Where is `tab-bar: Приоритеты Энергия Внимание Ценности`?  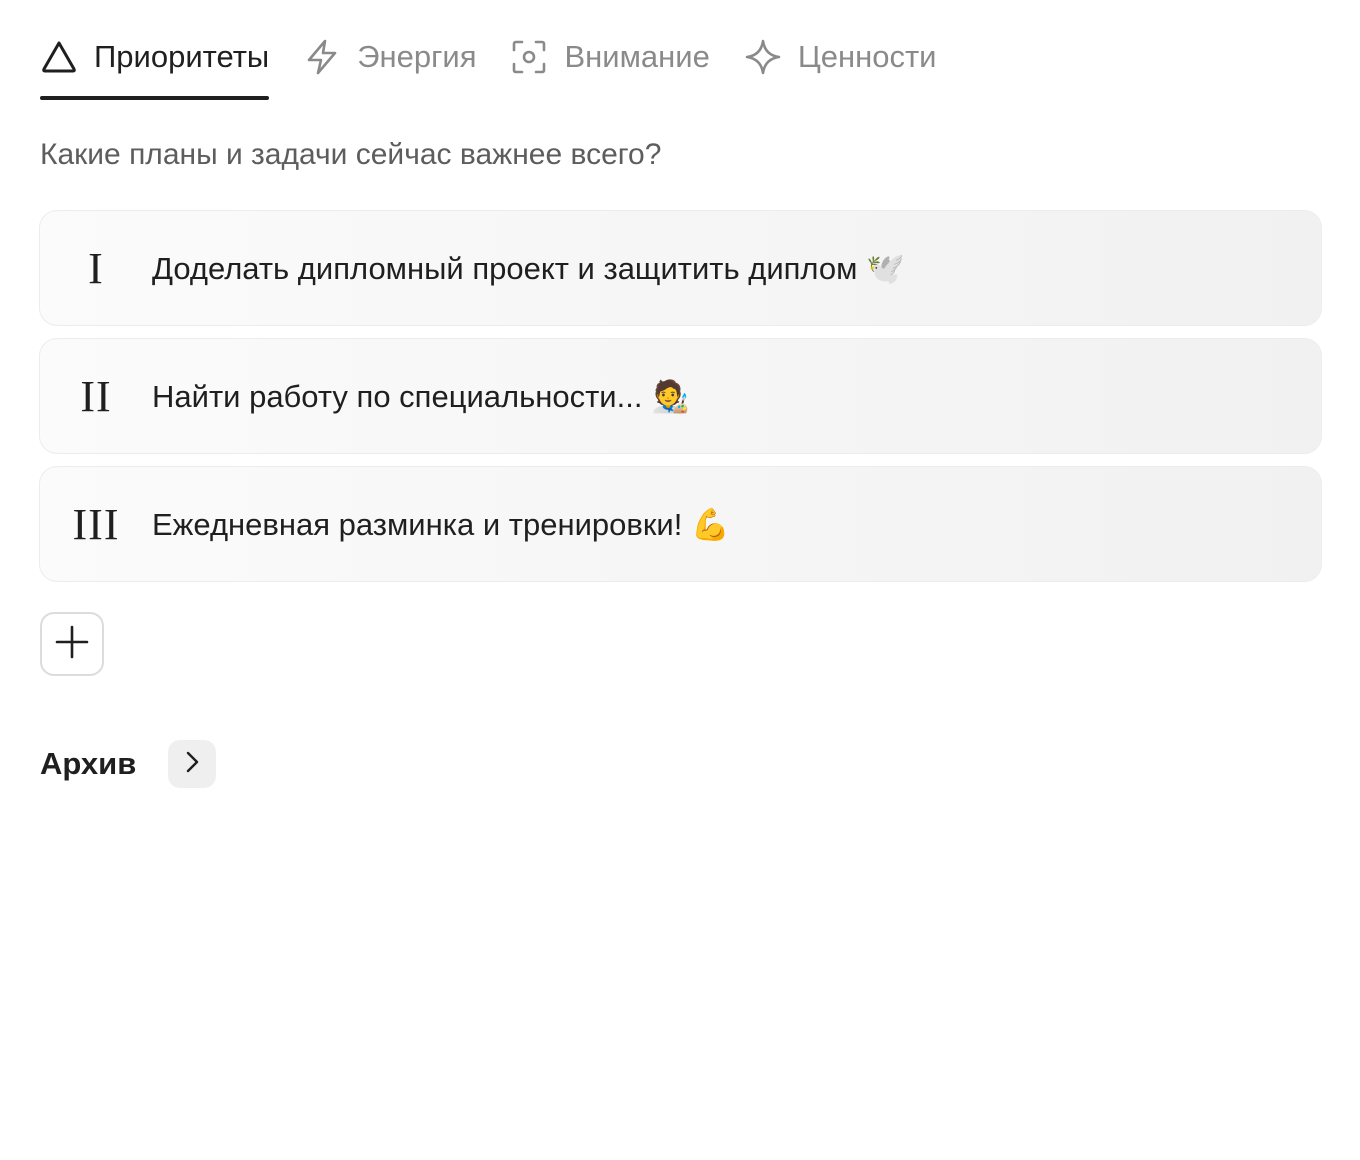
tab-bar: Приоритеты Энергия Внимание Ценности is located at coordinates (505, 65).